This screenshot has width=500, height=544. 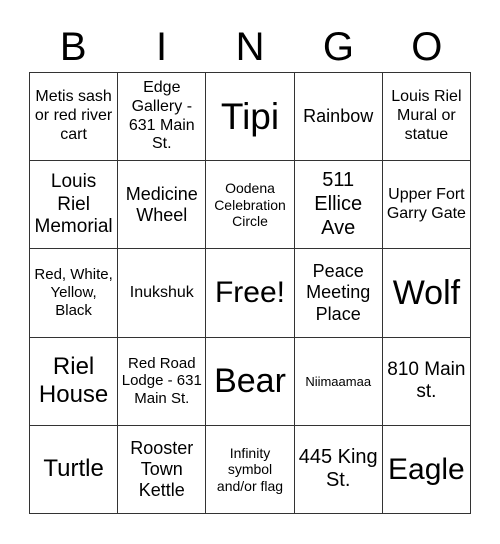 I want to click on cell-text: Riel House, so click(x=73, y=380).